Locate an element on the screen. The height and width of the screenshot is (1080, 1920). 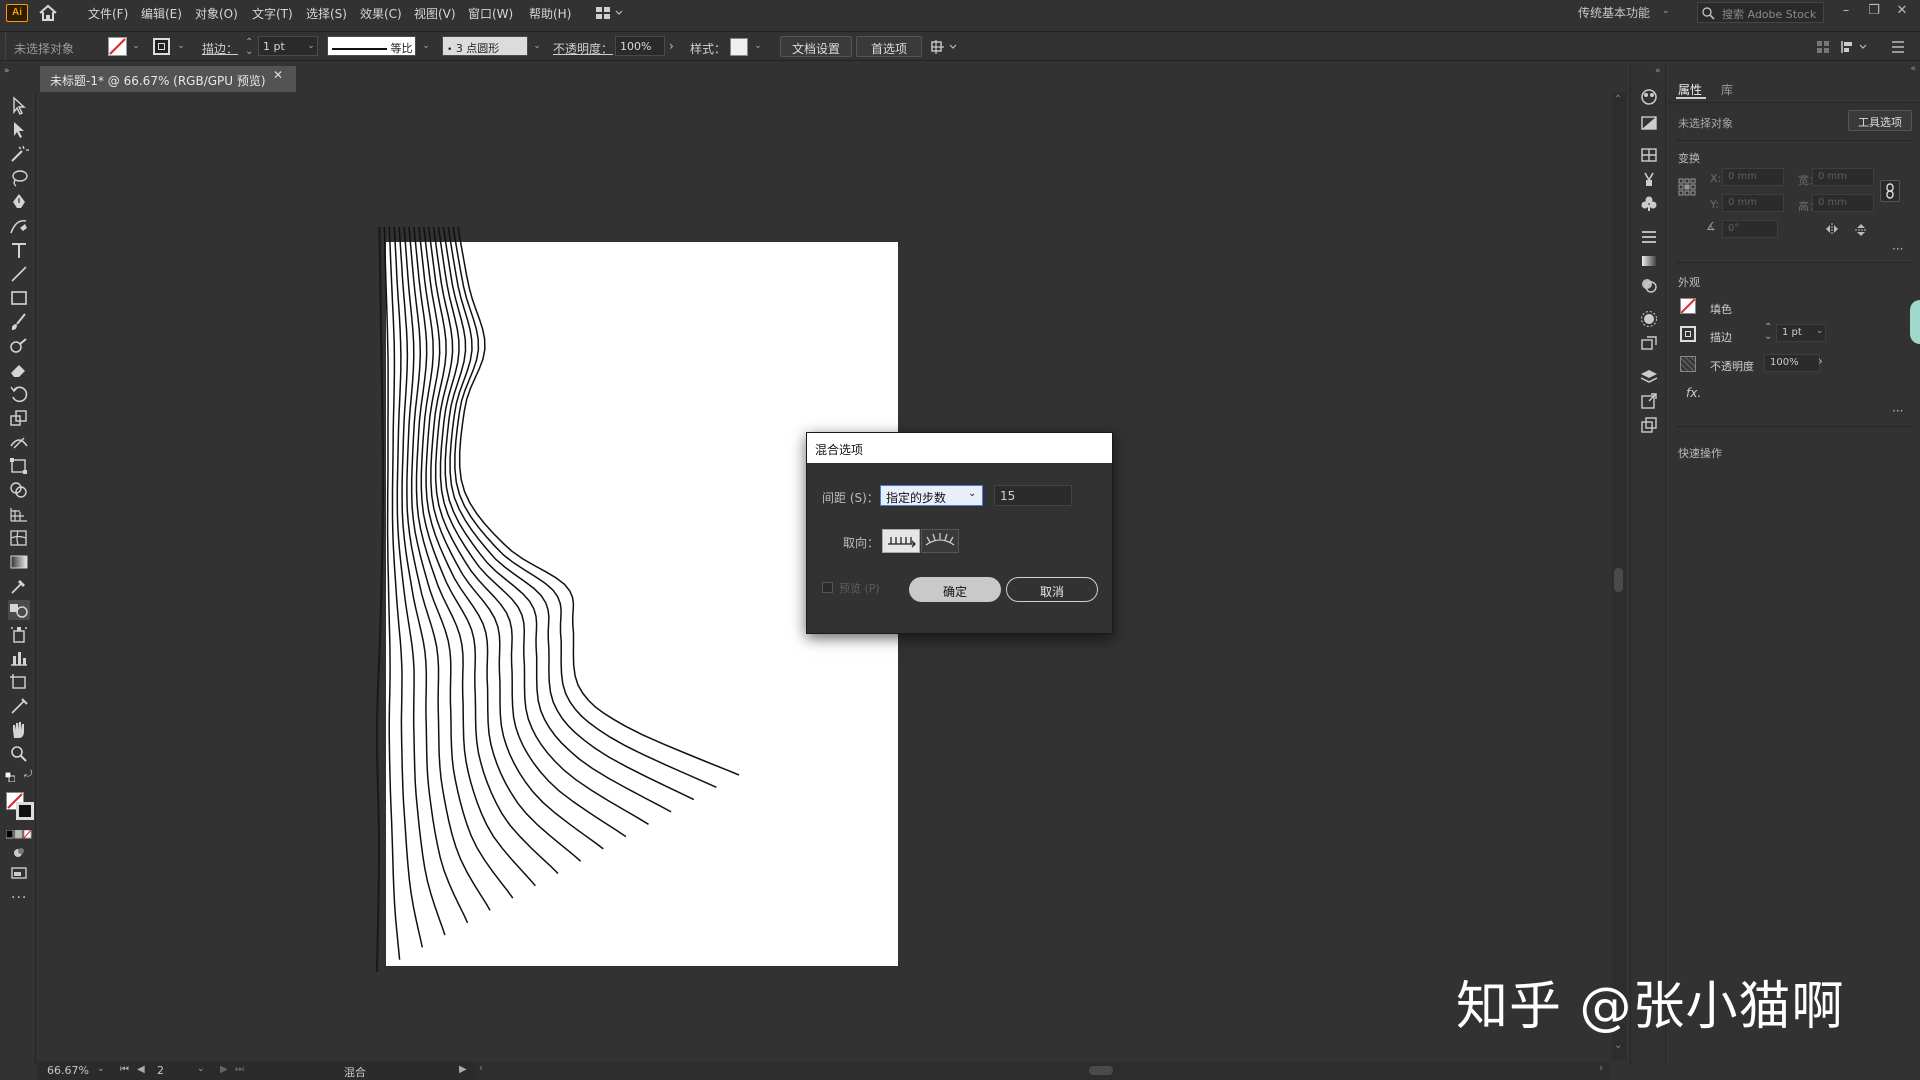
first-artboard-icon: ⏮ is located at coordinates (124, 1069).